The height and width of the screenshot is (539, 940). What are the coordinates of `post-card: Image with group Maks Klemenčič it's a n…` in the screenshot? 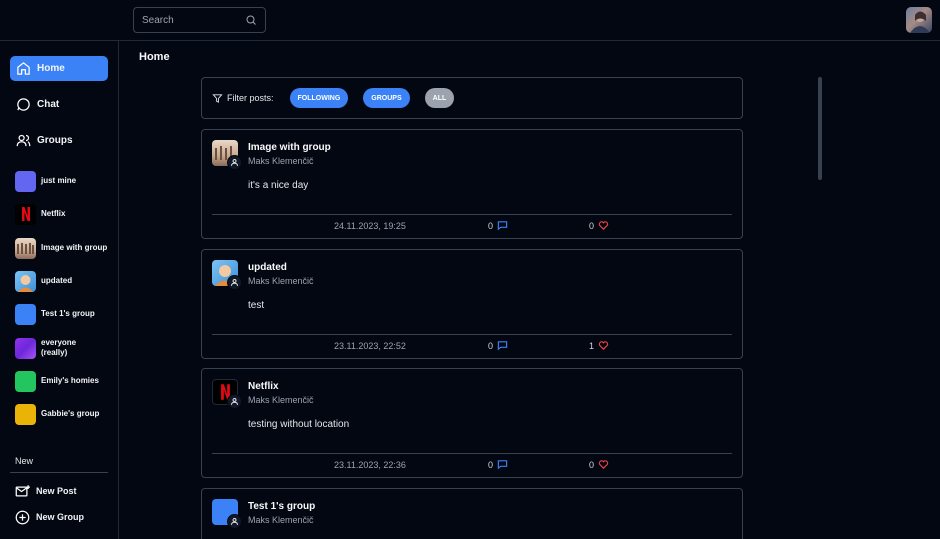 It's located at (472, 184).